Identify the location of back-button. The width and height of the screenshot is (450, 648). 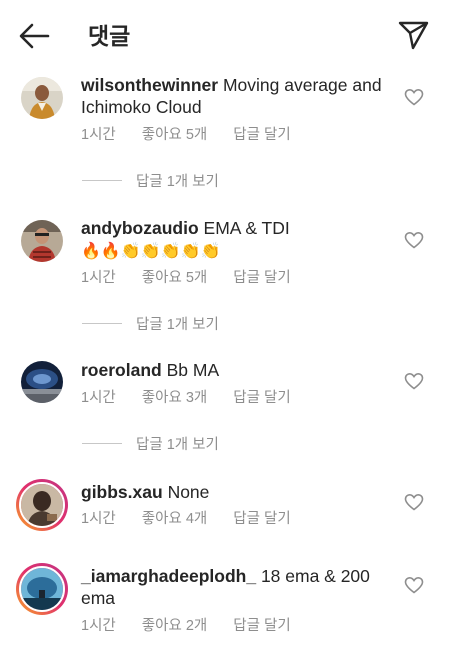
(34, 36).